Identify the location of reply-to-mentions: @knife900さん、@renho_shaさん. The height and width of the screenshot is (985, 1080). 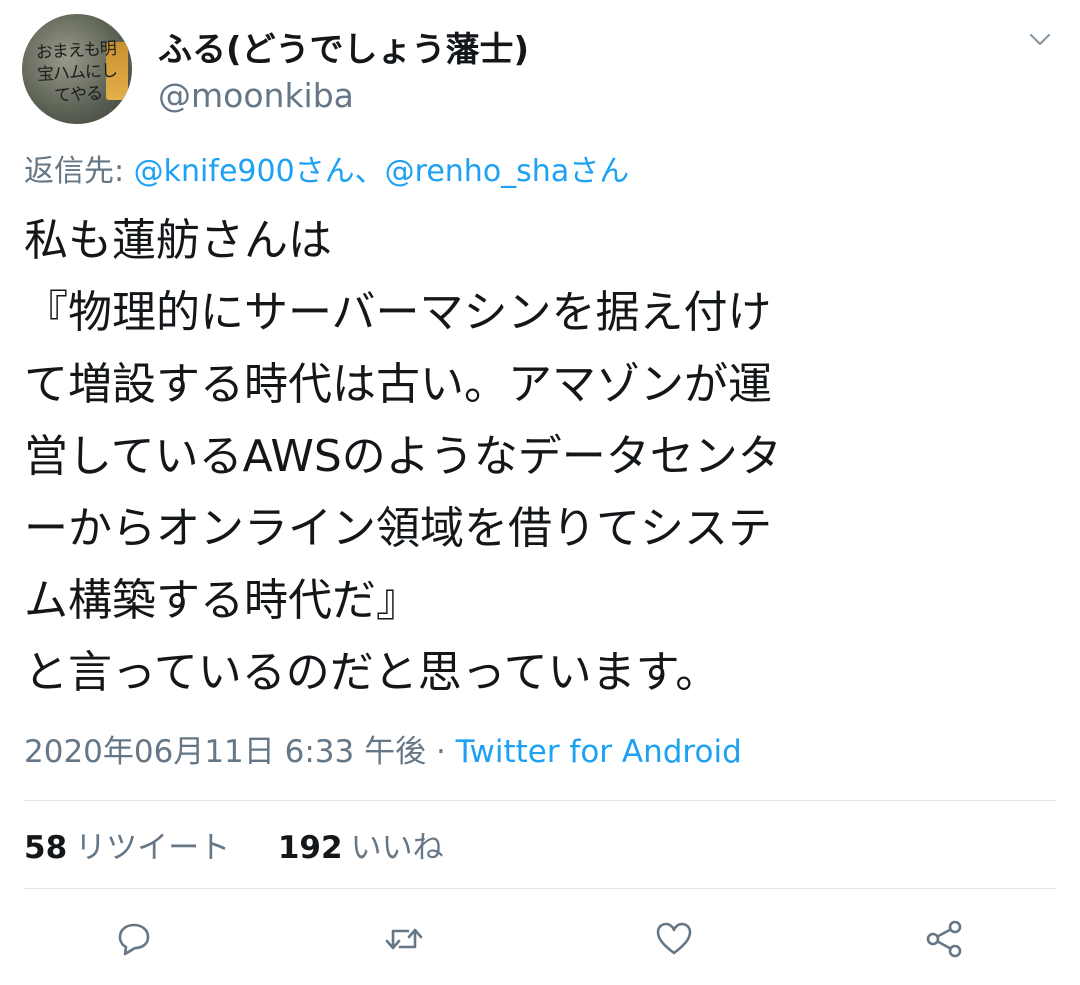
(382, 171).